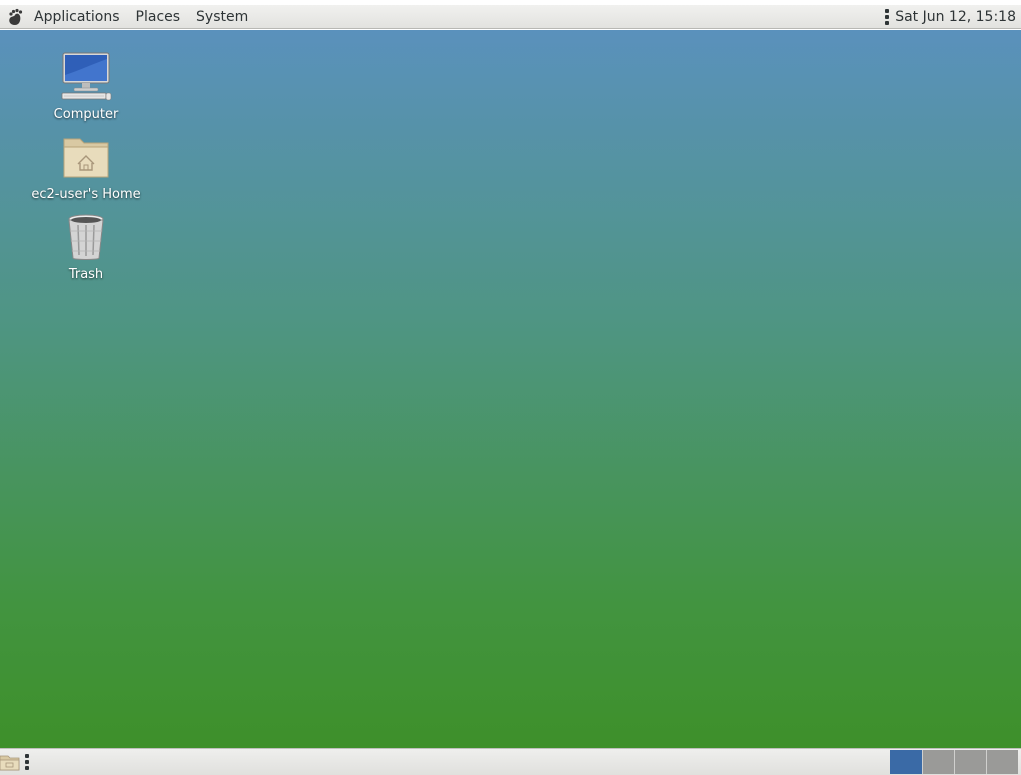 The image size is (1021, 775). I want to click on gnome-foot-icon, so click(15, 17).